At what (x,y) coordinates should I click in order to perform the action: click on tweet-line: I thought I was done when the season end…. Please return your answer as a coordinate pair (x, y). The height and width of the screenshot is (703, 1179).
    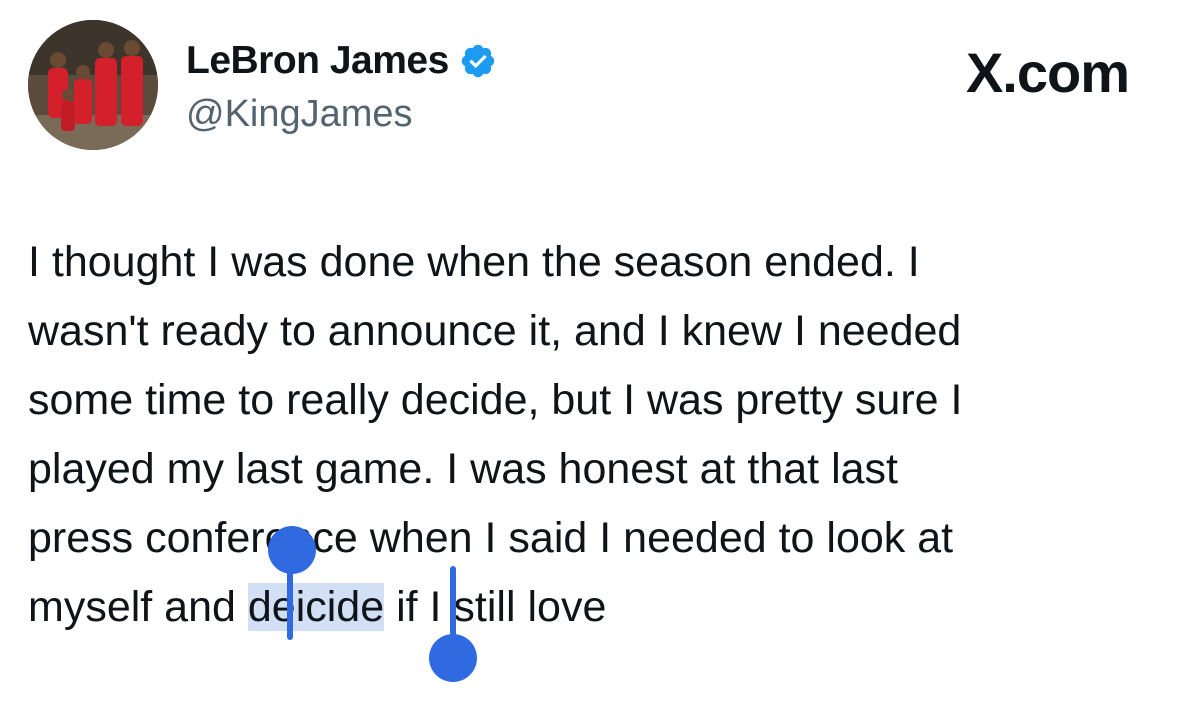
    Looking at the image, I should click on (474, 262).